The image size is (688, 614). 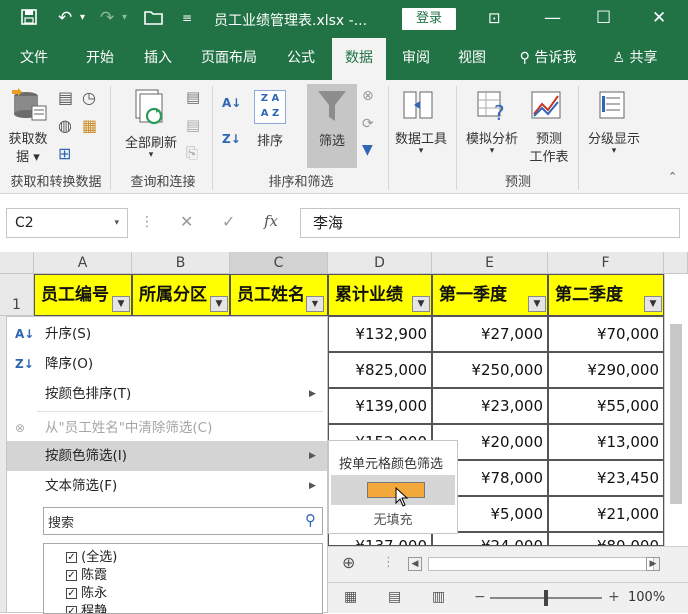 What do you see at coordinates (350, 597) in the screenshot?
I see `normal-view-icon: ▦` at bounding box center [350, 597].